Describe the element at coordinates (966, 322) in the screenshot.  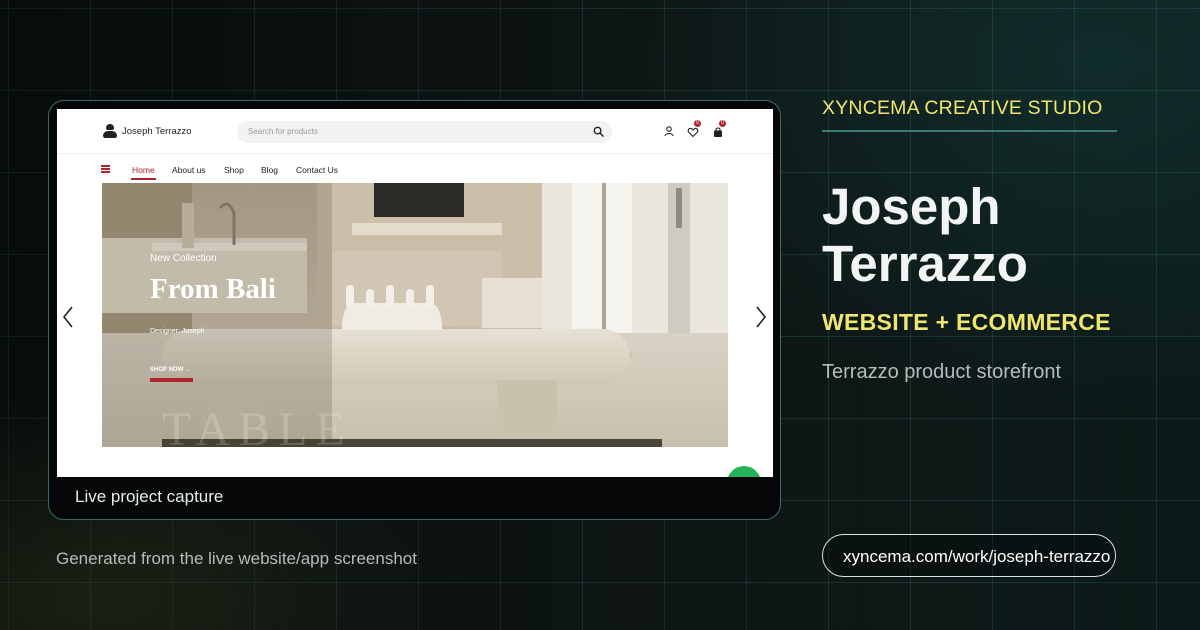
I see `project-category: WEBSITE + ECOMMERCE` at that location.